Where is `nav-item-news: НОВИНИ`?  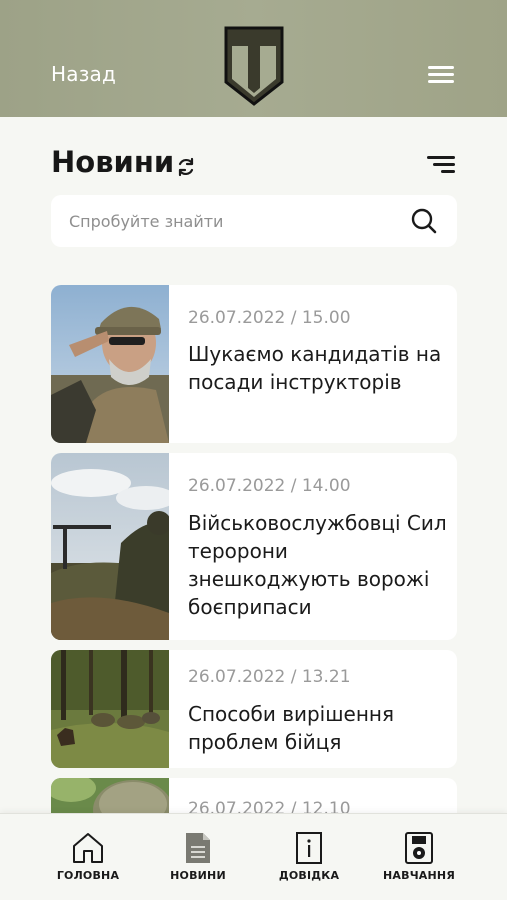
nav-item-news: НОВИНИ is located at coordinates (198, 857).